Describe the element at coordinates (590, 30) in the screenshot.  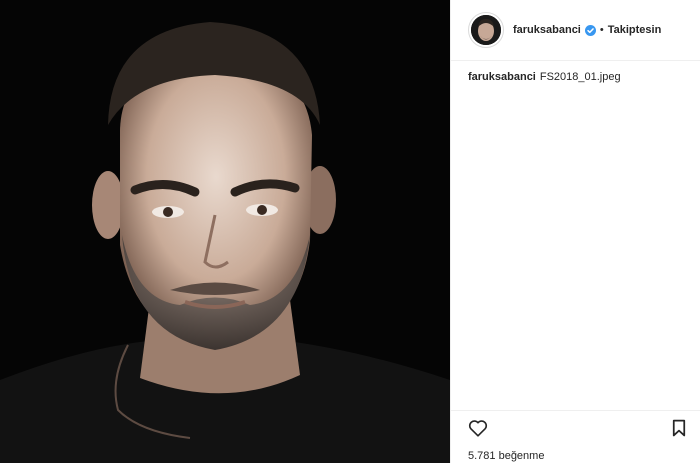
I see `verified-badge-icon` at that location.